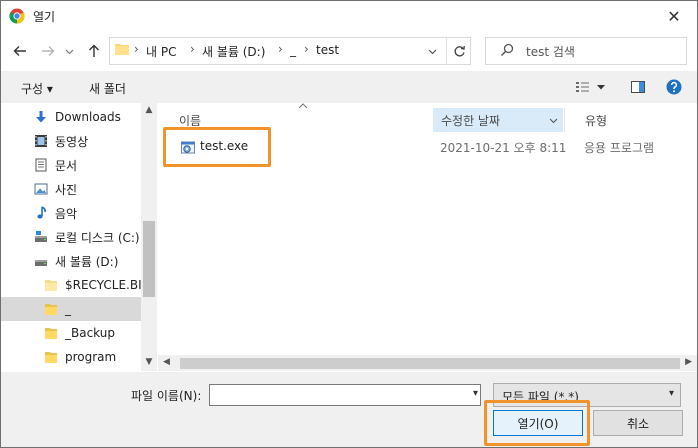 The height and width of the screenshot is (448, 698). Describe the element at coordinates (674, 87) in the screenshot. I see `help-icon` at that location.